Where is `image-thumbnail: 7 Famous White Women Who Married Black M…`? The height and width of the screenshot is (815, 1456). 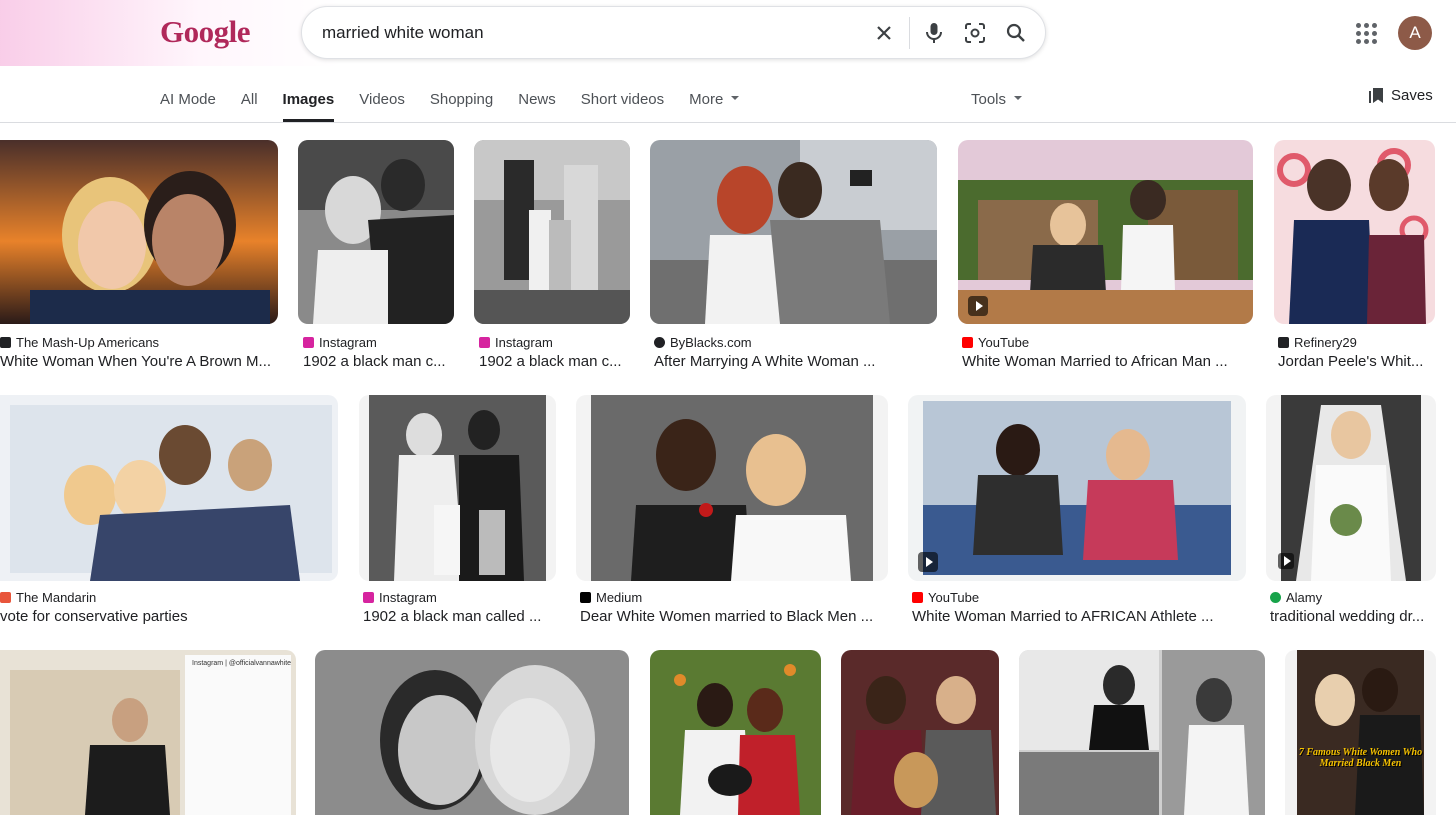
image-thumbnail: 7 Famous White Women Who Married Black M… is located at coordinates (1360, 732).